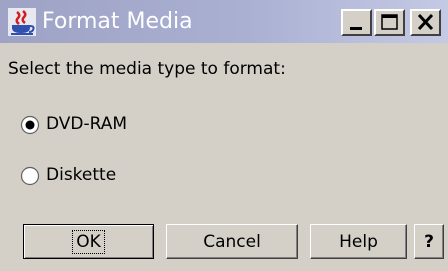 The height and width of the screenshot is (271, 448). I want to click on help-button: Help, so click(358, 241).